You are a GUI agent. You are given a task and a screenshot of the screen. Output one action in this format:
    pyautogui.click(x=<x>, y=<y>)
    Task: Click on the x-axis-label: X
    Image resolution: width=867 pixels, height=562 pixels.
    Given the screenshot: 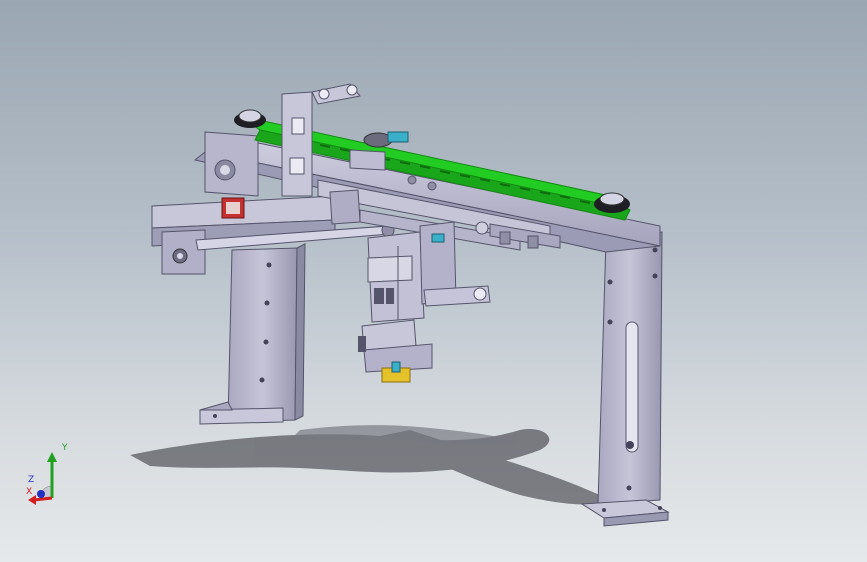 What is the action you would take?
    pyautogui.click(x=29, y=492)
    